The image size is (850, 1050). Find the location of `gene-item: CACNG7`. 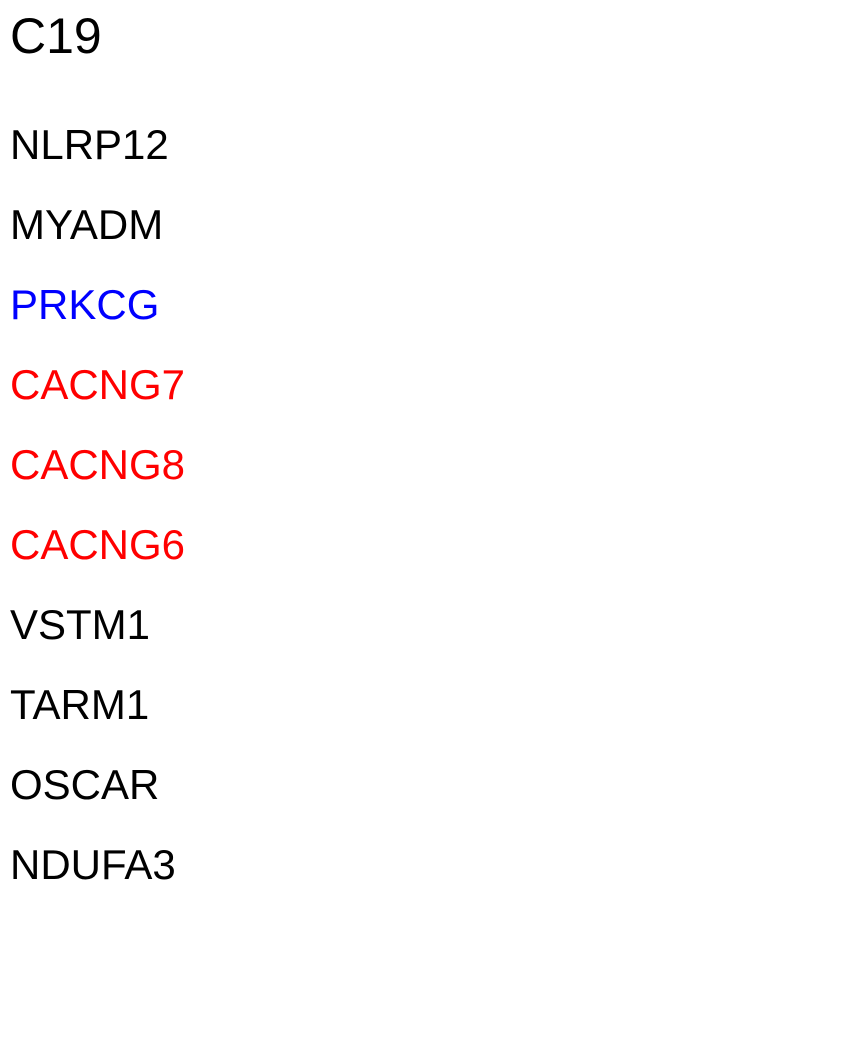

gene-item: CACNG7 is located at coordinates (98, 384).